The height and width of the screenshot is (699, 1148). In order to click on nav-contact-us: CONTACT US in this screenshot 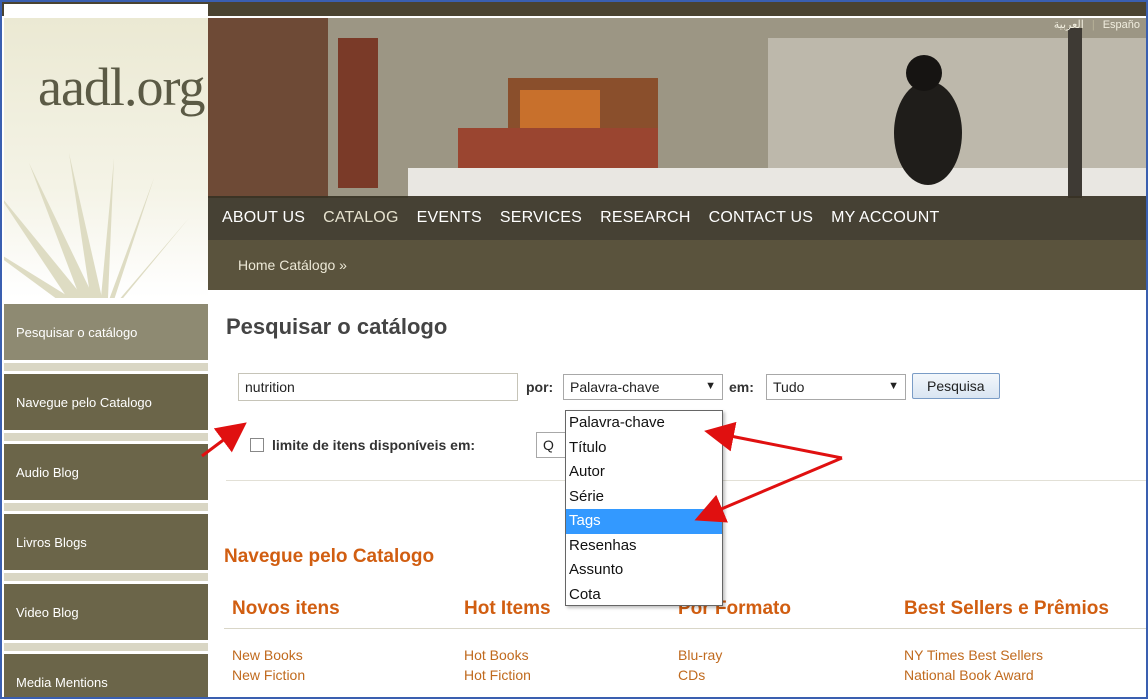, I will do `click(761, 218)`.